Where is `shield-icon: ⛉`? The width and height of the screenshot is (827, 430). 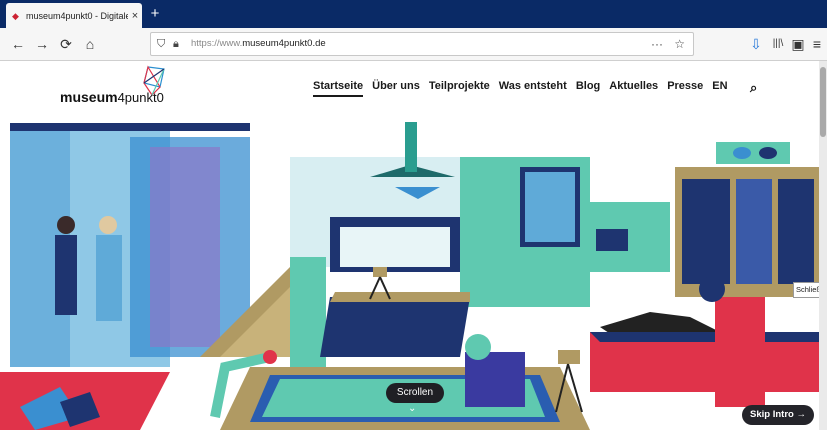
shield-icon: ⛉ is located at coordinates (161, 44).